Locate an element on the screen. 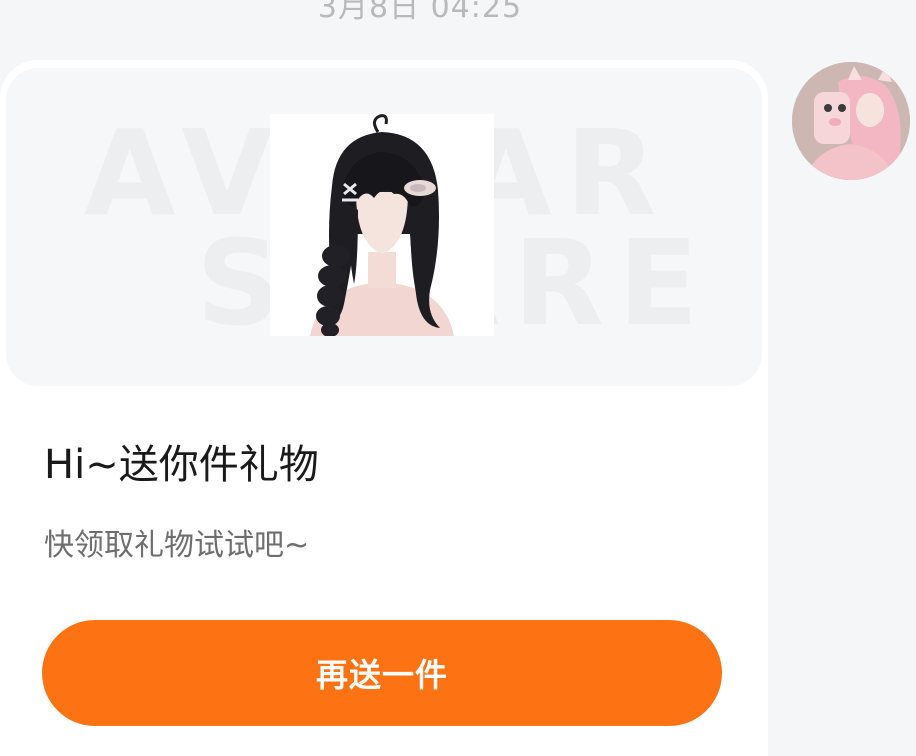 This screenshot has width=916, height=756. send-another-gift-button: 再送一件 is located at coordinates (382, 673).